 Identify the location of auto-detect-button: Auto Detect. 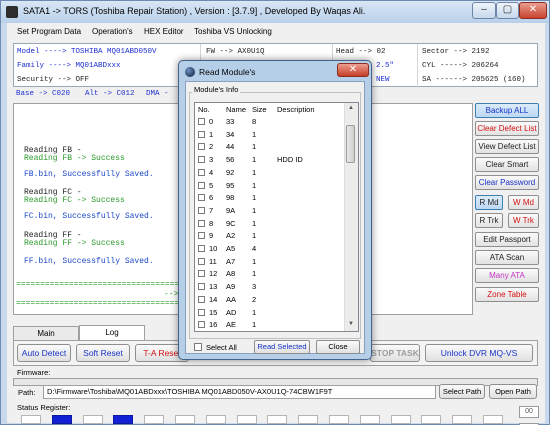
(44, 353).